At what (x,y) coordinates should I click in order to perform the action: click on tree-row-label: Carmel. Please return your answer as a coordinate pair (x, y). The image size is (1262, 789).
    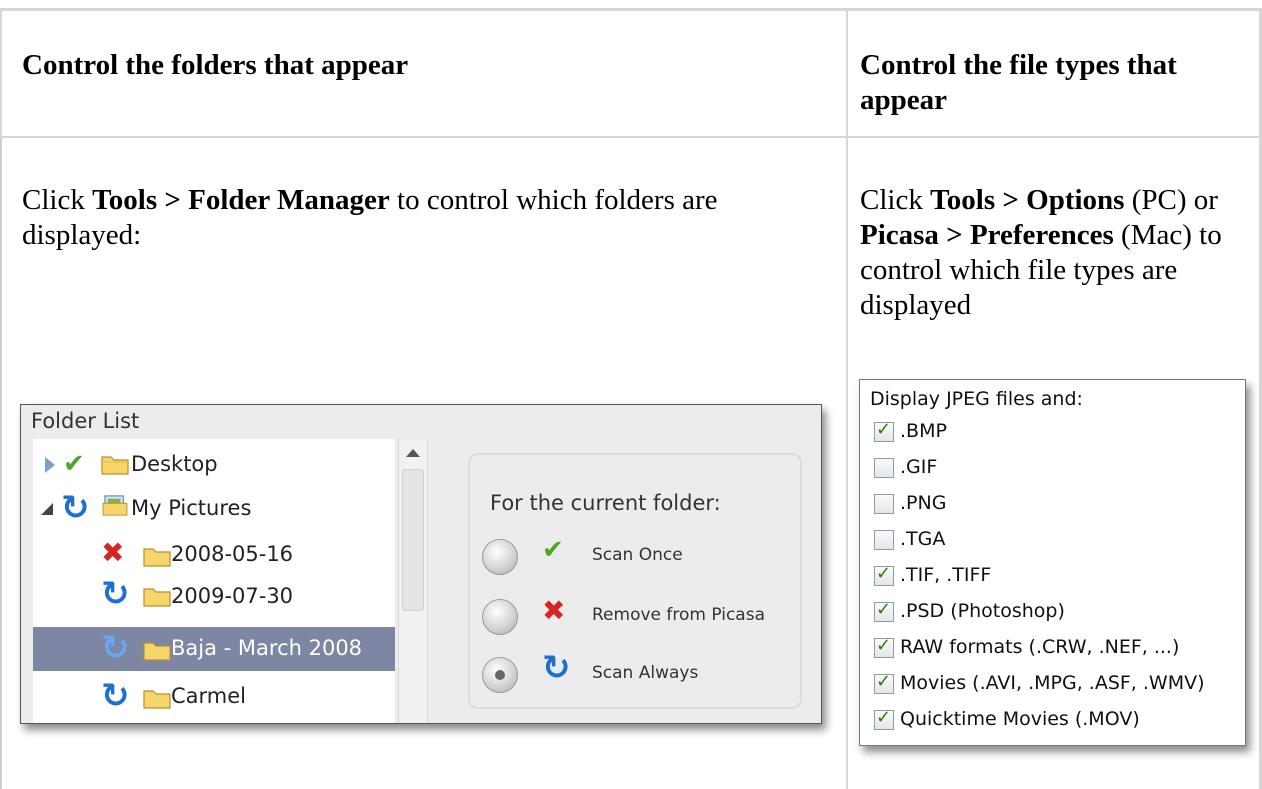
    Looking at the image, I should click on (209, 696).